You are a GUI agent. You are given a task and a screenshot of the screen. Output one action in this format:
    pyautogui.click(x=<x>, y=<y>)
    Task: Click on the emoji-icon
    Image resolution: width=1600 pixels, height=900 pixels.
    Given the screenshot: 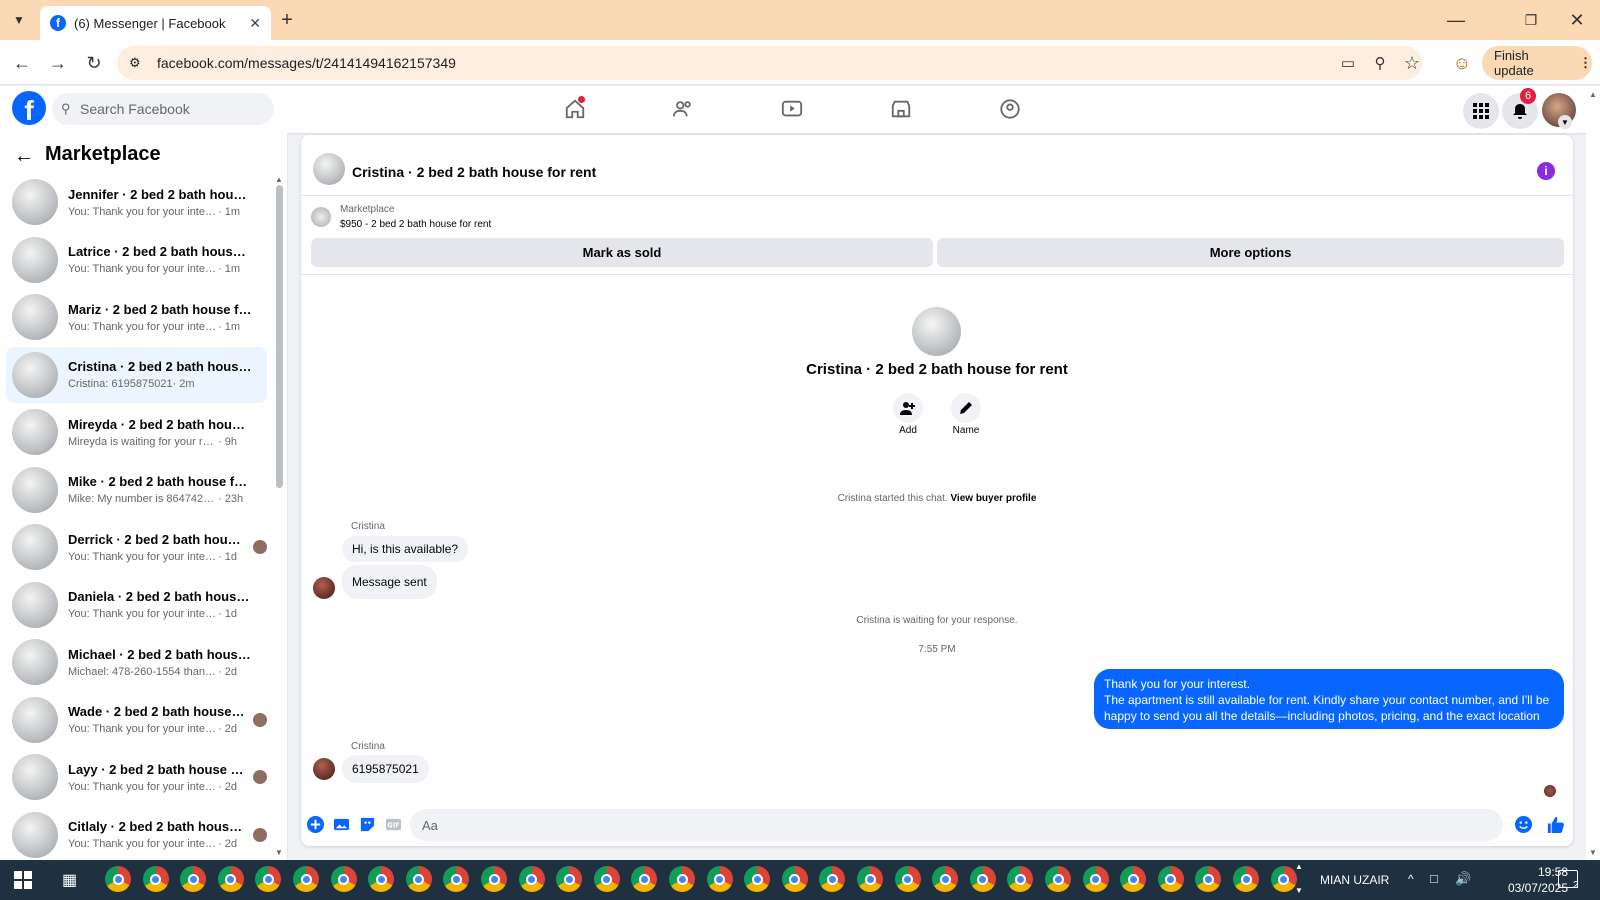 What is the action you would take?
    pyautogui.click(x=1523, y=824)
    